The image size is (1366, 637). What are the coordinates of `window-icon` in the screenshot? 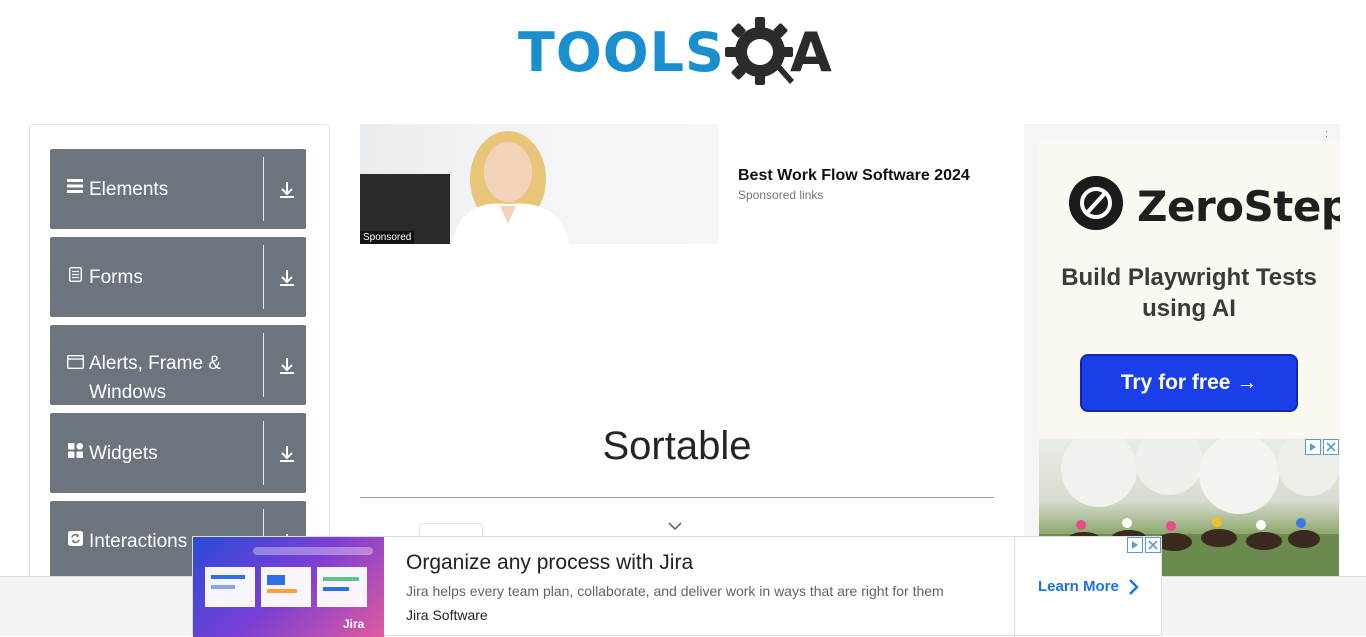 It's located at (75, 362).